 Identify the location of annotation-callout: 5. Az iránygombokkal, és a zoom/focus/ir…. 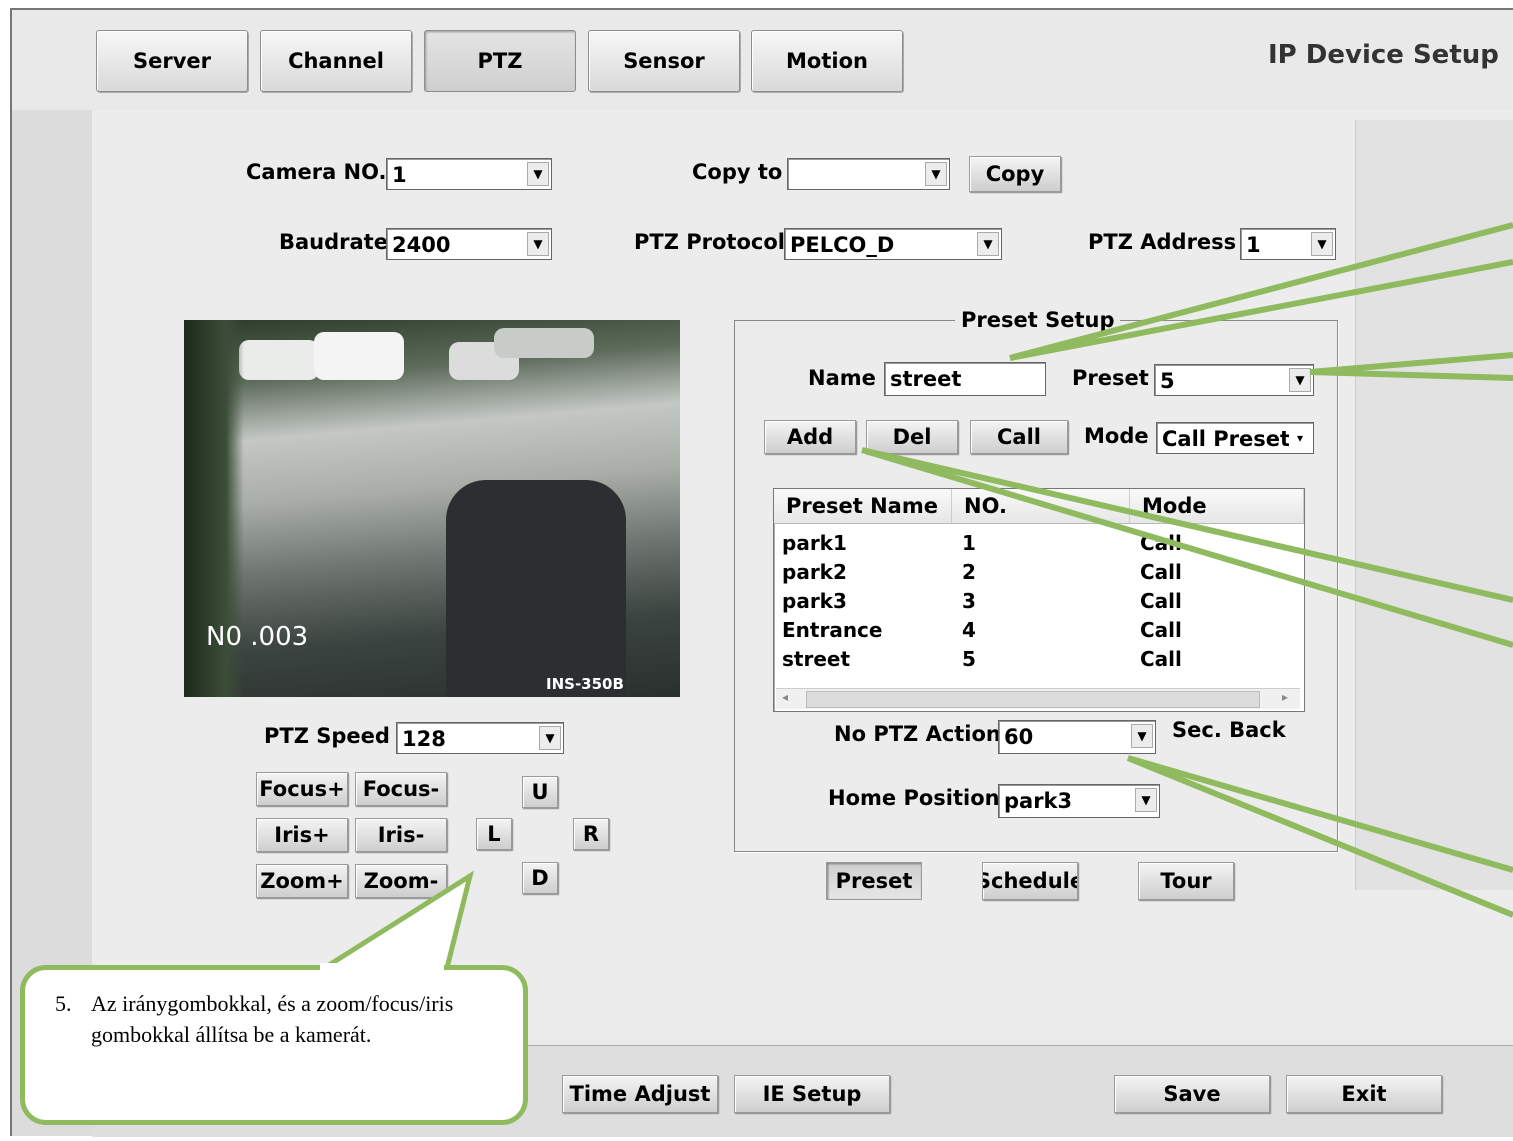
(274, 1045).